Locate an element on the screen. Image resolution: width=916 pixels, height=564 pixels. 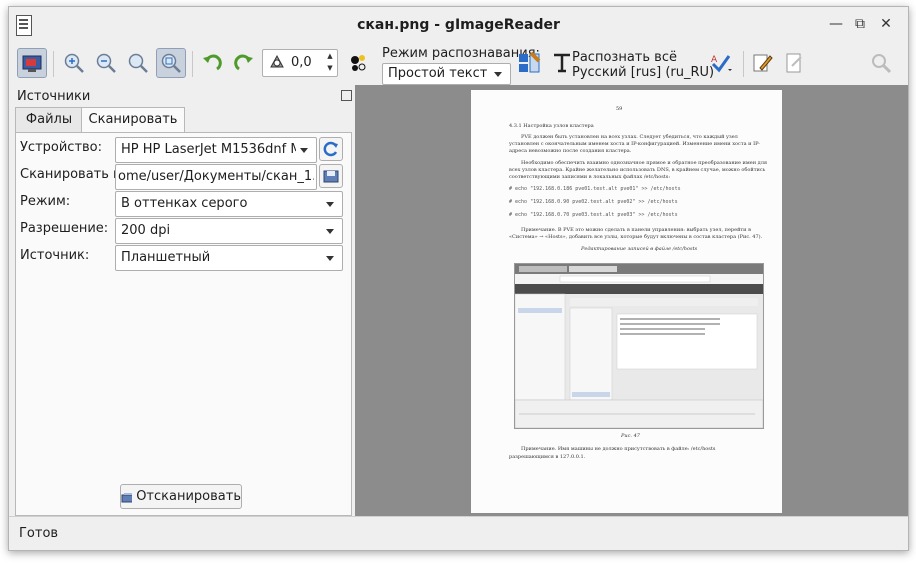
statusbar: Готов is located at coordinates (458, 533).